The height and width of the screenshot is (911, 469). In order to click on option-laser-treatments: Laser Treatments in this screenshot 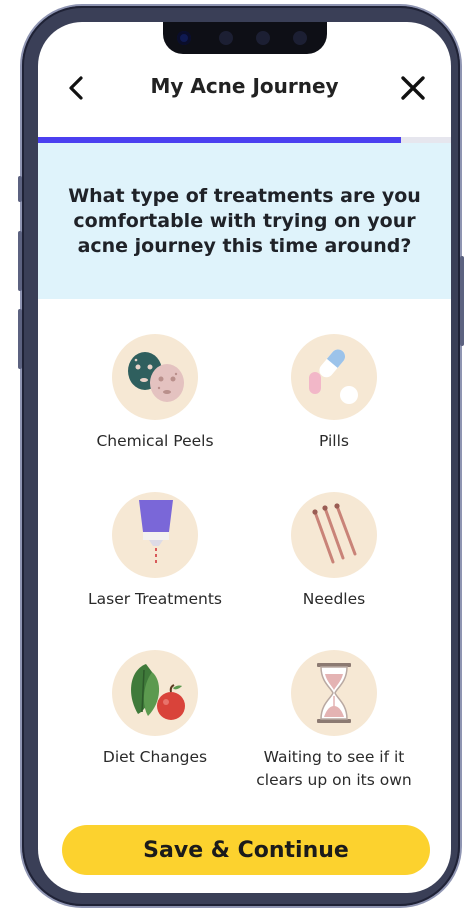, I will do `click(155, 551)`.